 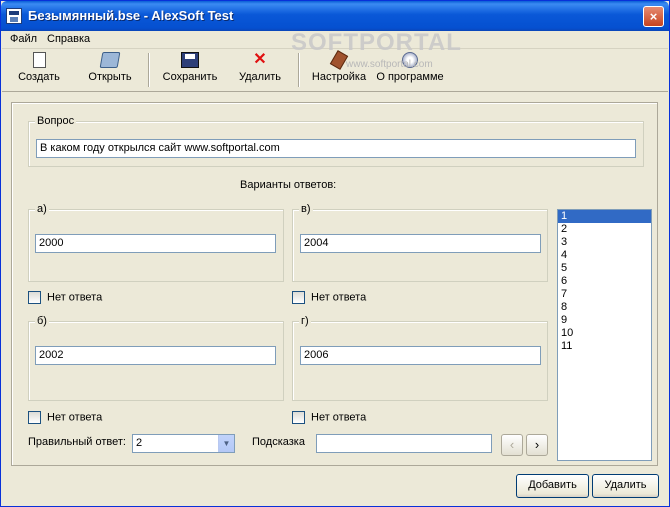 What do you see at coordinates (298, 417) in the screenshot?
I see `answer-g-no-answer-checkbox` at bounding box center [298, 417].